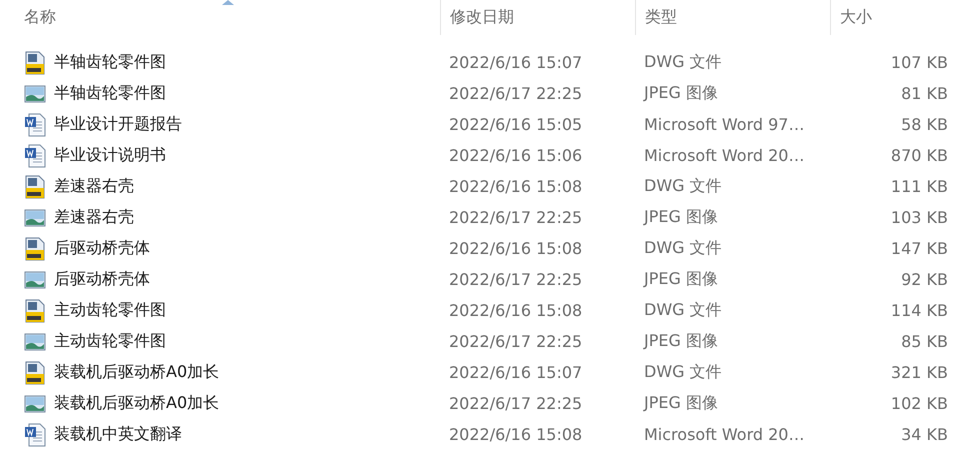  I want to click on column-header: 名称, so click(40, 17).